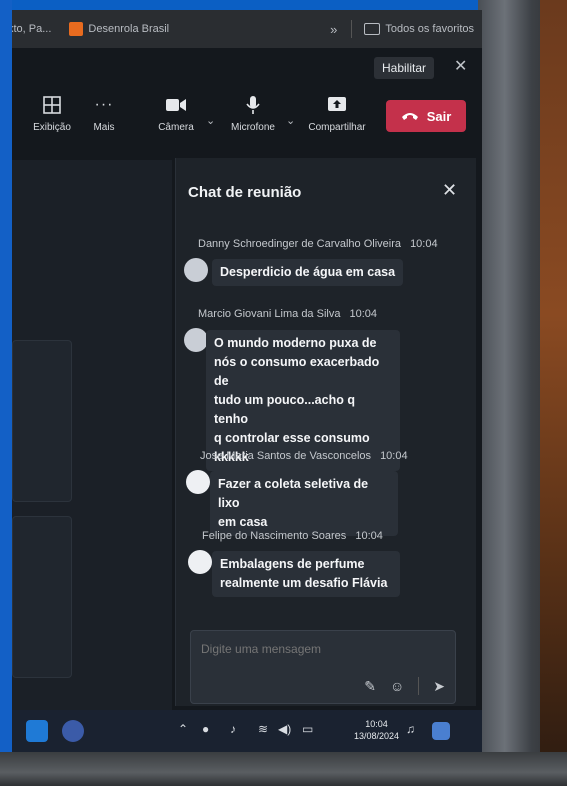  I want to click on more-label: Mais, so click(104, 127).